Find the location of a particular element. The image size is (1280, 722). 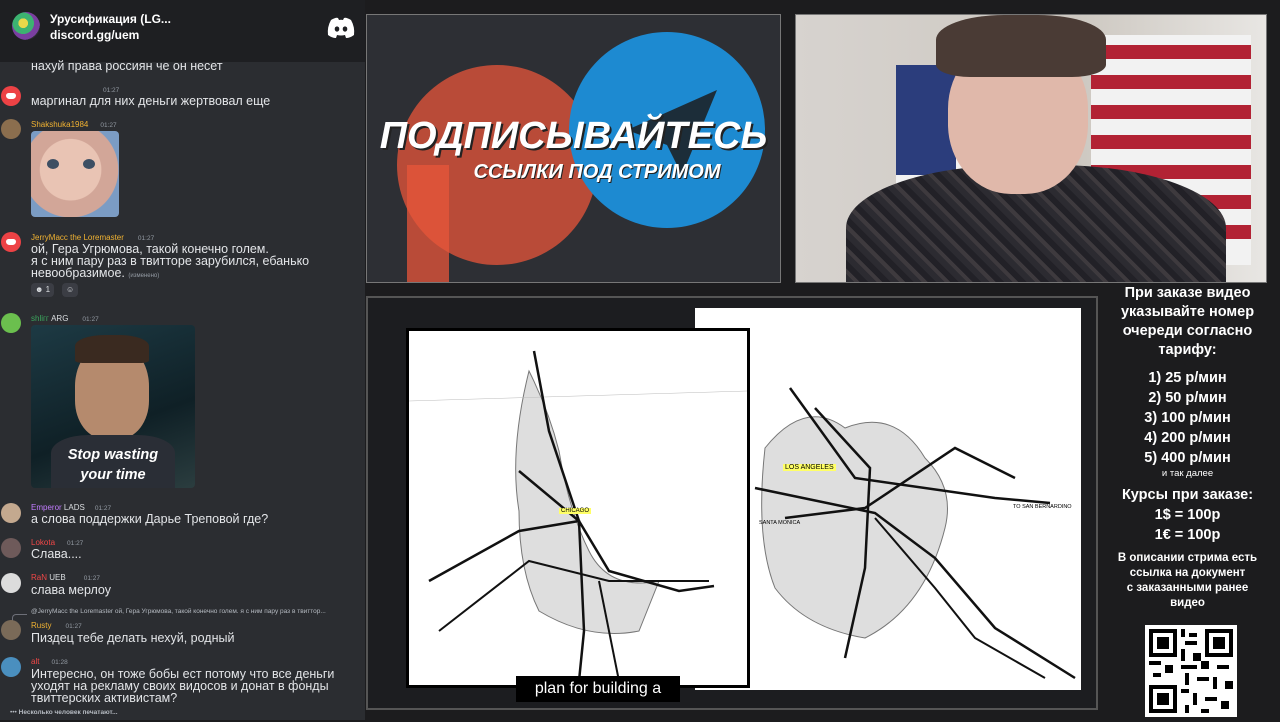

banner-subtitle: ССЫЛКИ ПОД СТРИМОМ is located at coordinates (597, 172).